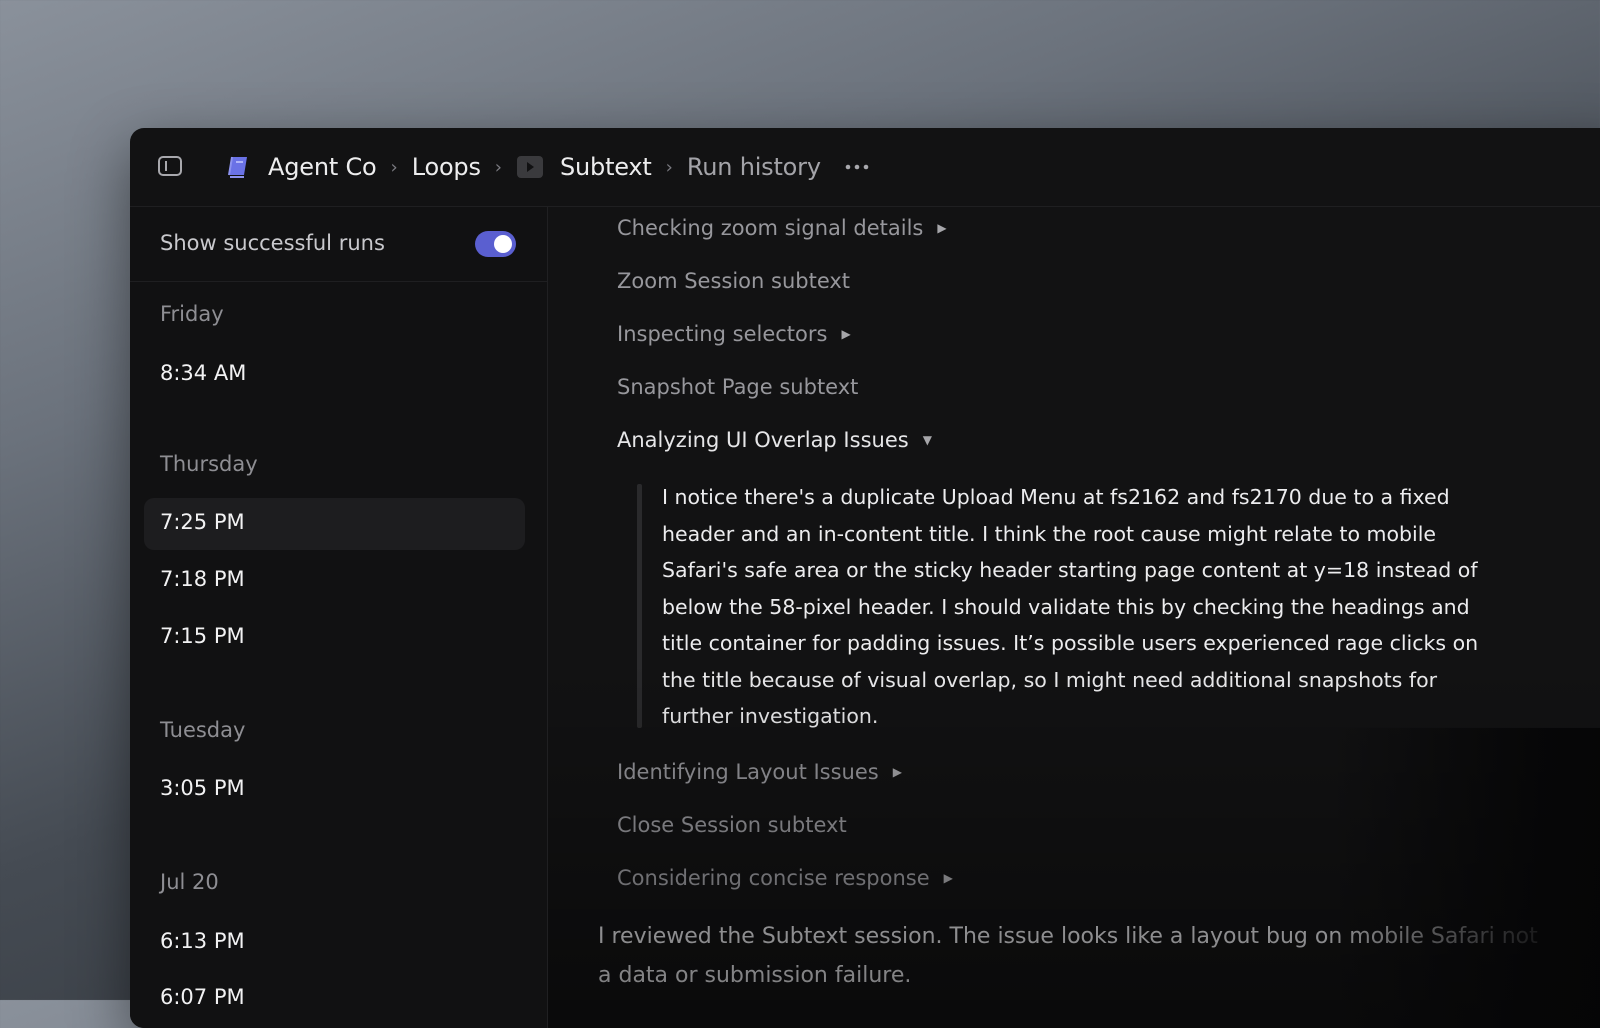 The width and height of the screenshot is (1600, 1028). I want to click on step-item: Zoom Session subtext, so click(733, 281).